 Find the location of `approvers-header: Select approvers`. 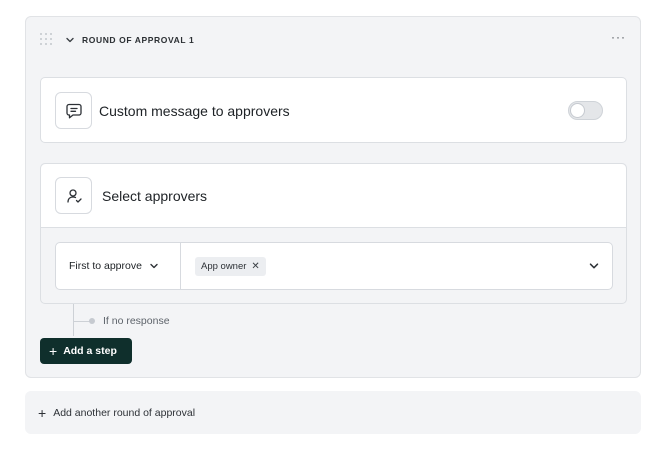

approvers-header: Select approvers is located at coordinates (333, 196).